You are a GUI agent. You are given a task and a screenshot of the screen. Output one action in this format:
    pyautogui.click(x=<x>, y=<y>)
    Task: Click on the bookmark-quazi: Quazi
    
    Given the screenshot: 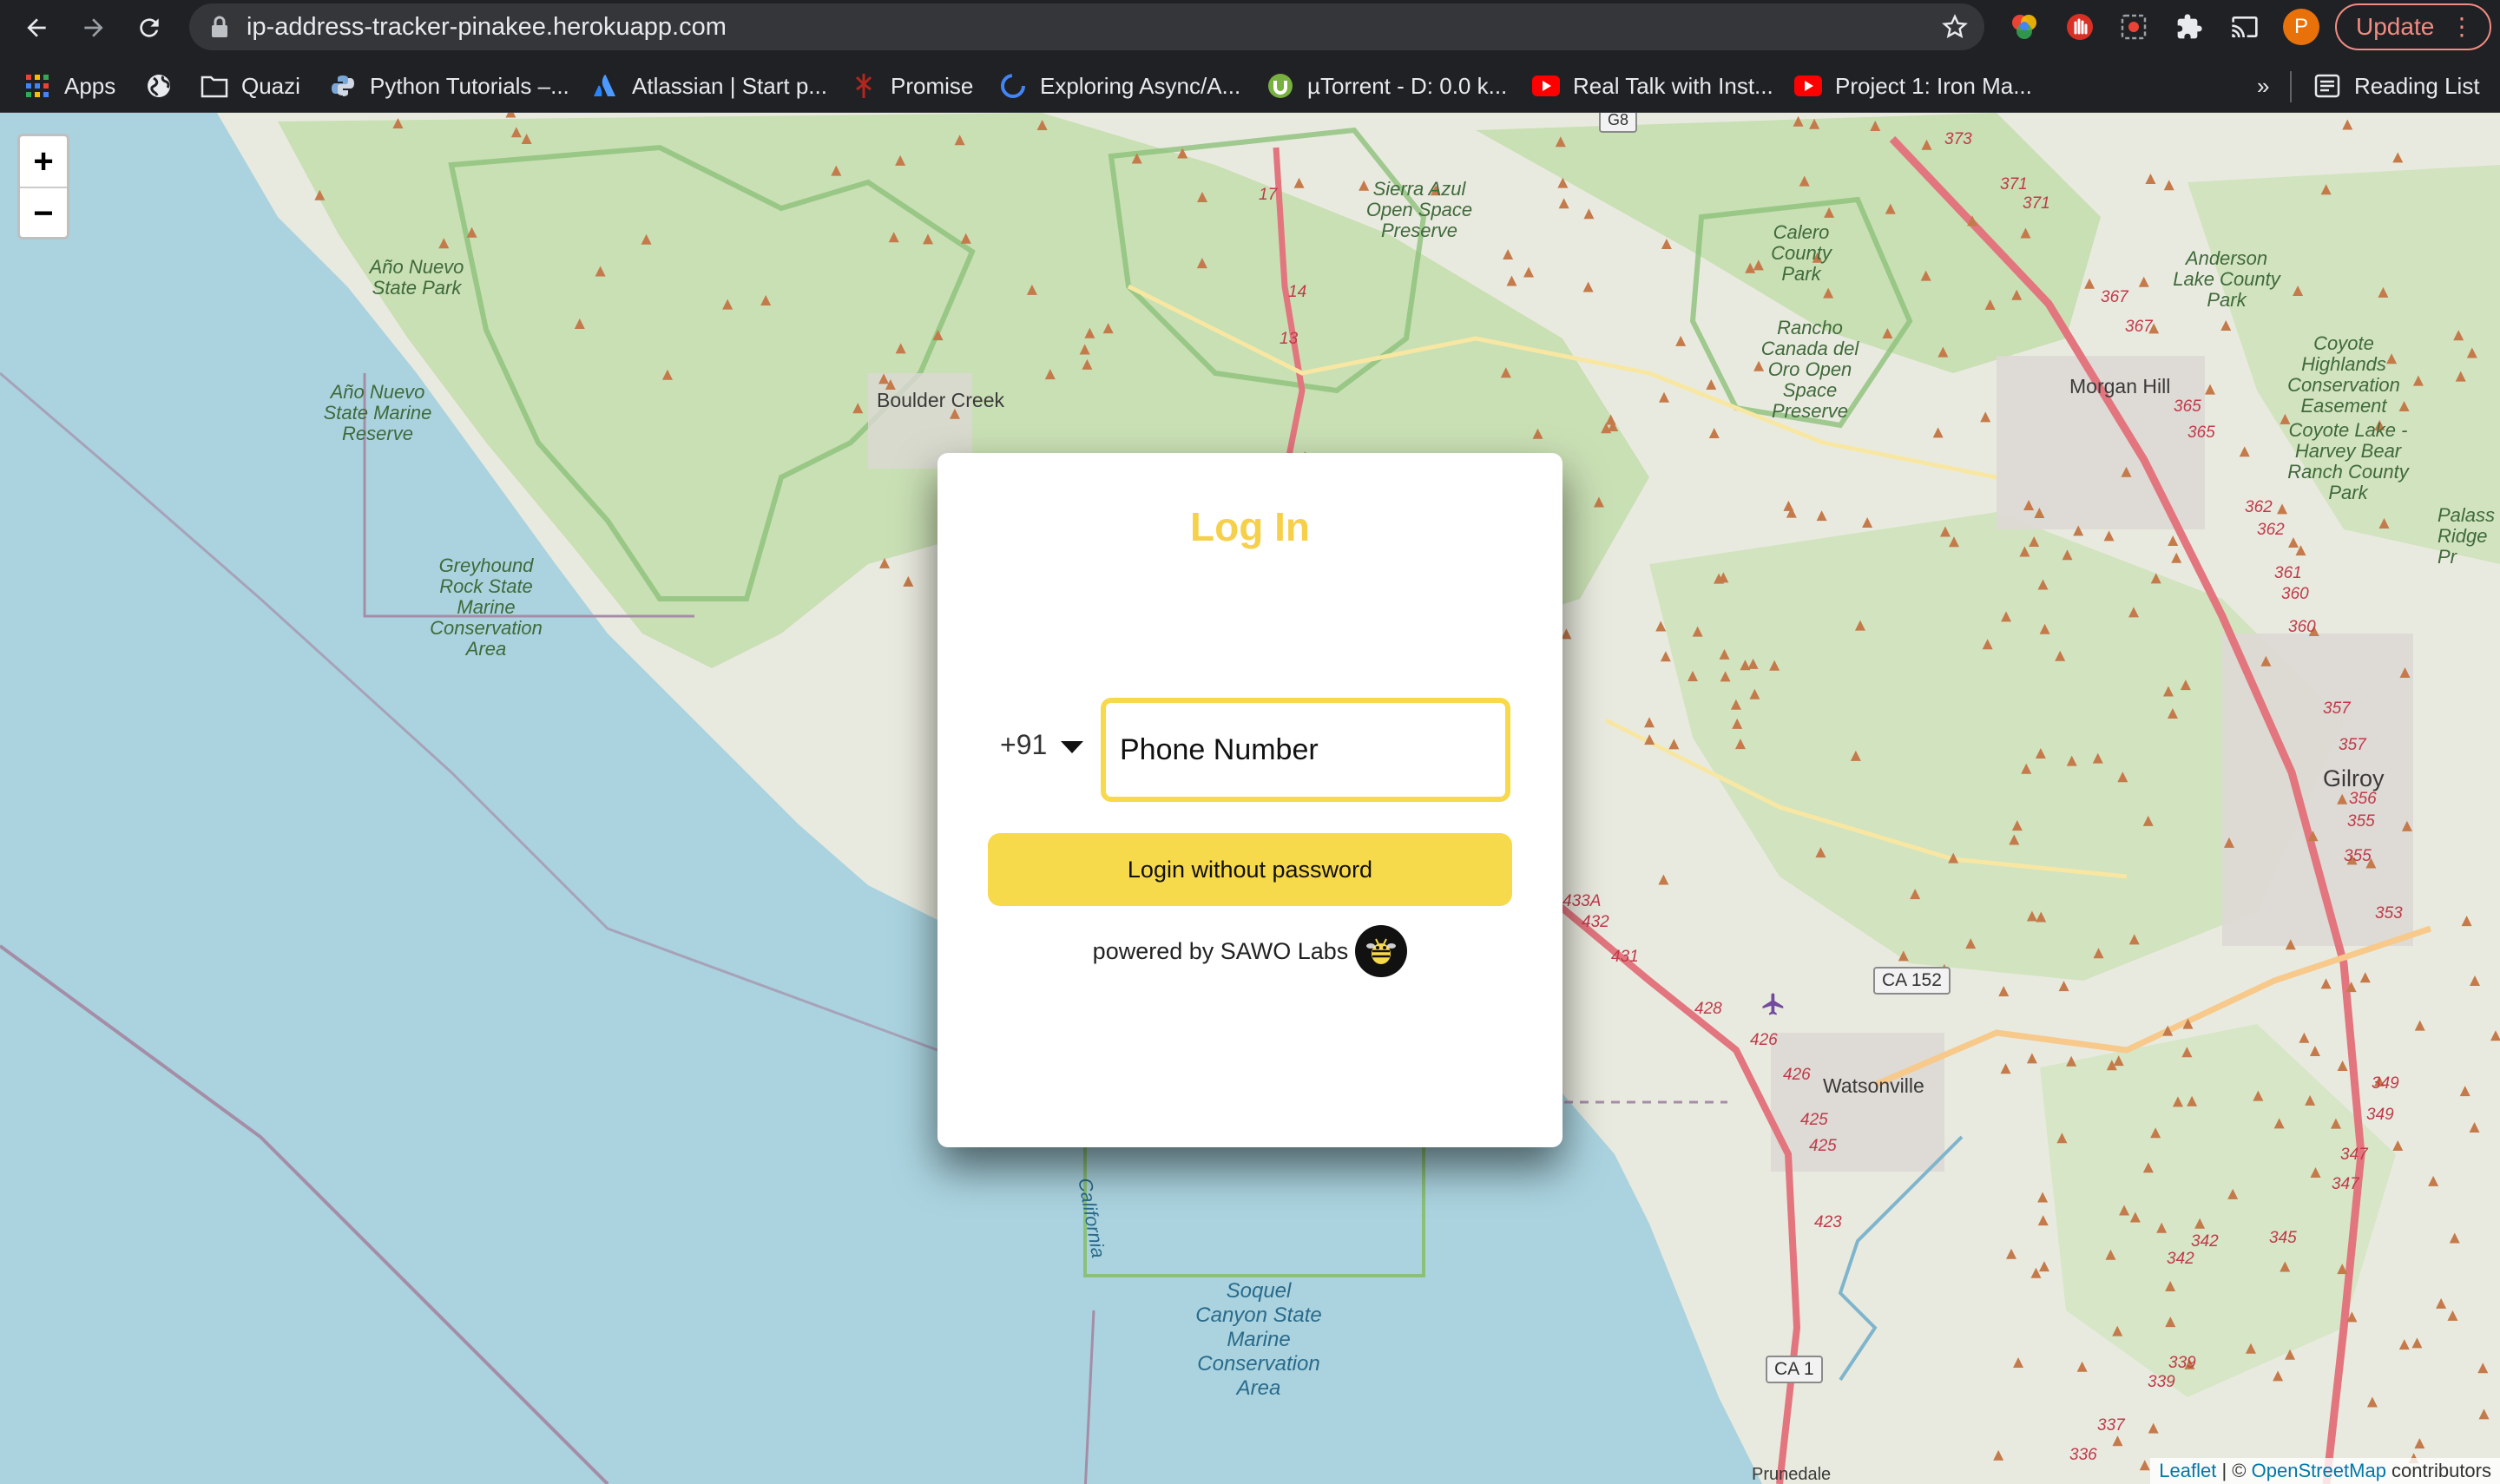 What is the action you would take?
    pyautogui.click(x=250, y=86)
    